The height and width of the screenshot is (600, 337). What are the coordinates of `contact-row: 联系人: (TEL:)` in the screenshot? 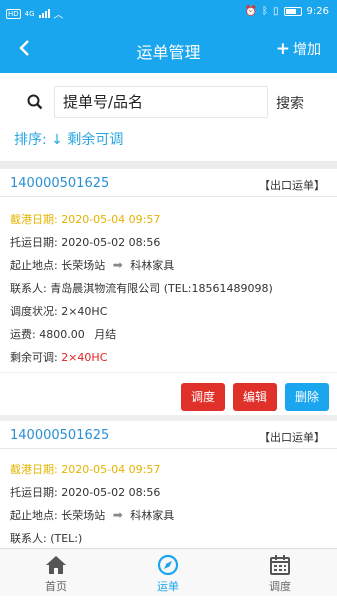 It's located at (46, 538).